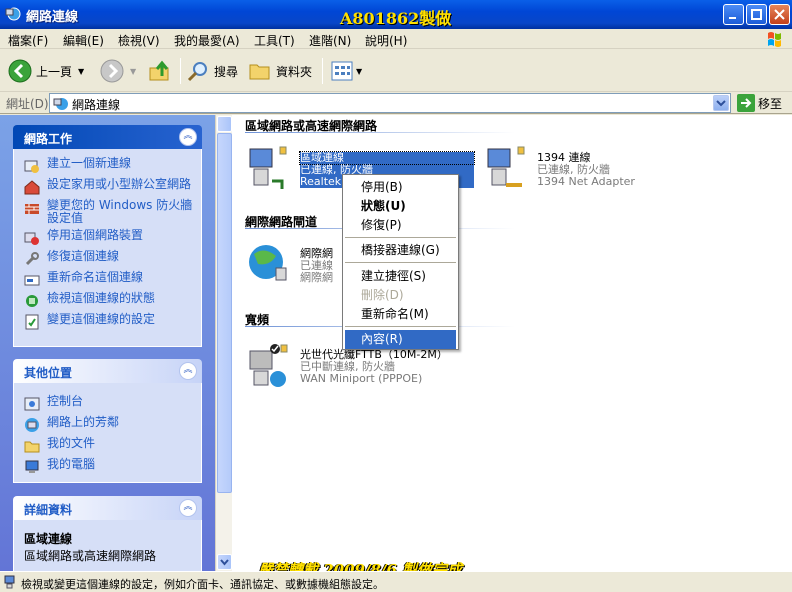  I want to click on status-text: 檢視或變更這個連線的設定，例如介面卡、通訊協定、或數據機組態設定。, so click(202, 584).